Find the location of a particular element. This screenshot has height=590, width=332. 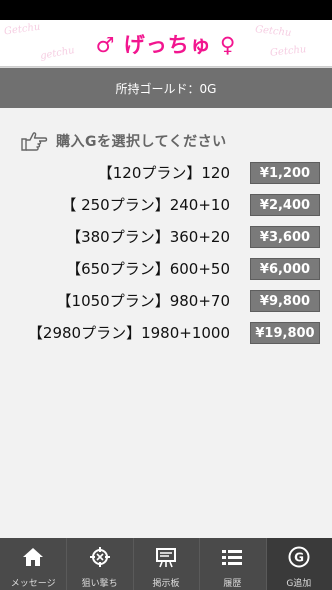

tab-label: 掲示板 is located at coordinates (166, 584).